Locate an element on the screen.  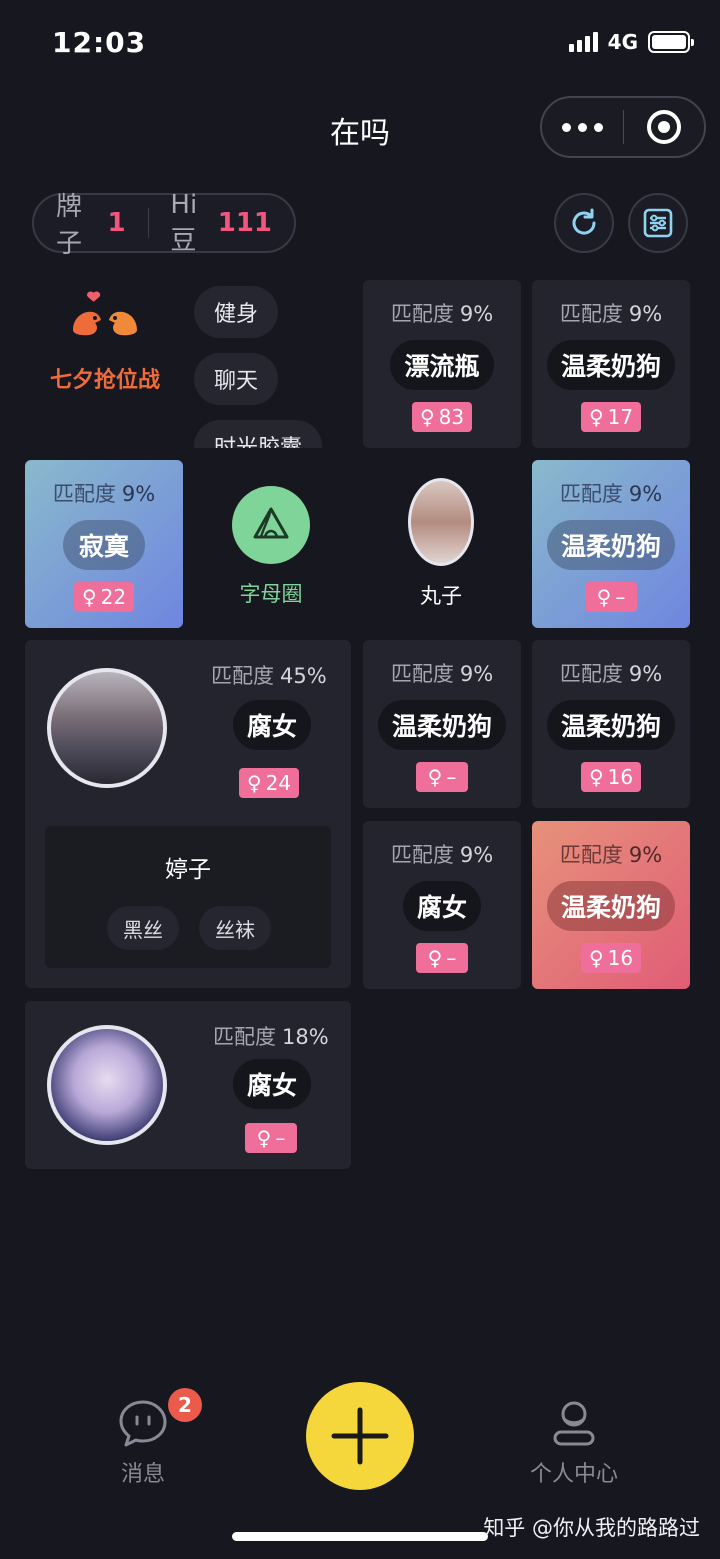
match-card: 匹配度 9% 寂寞 ♀ 22 is located at coordinates (104, 544).